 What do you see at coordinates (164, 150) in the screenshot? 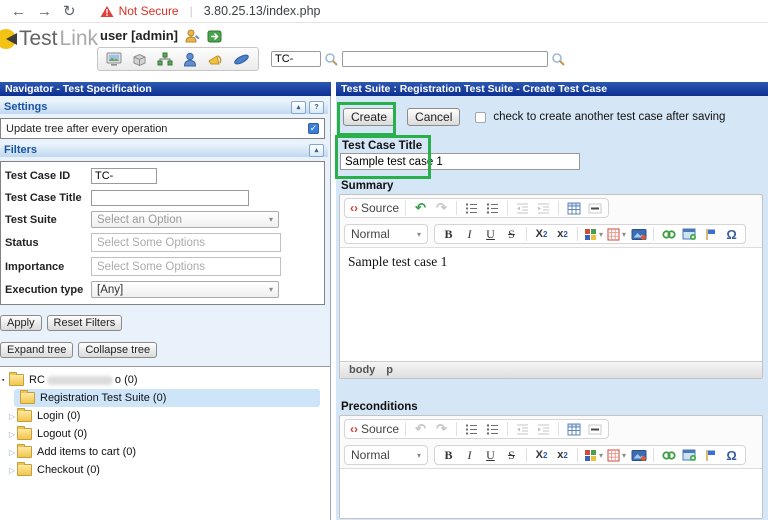
I see `filters-section-header: Filters ▴` at bounding box center [164, 150].